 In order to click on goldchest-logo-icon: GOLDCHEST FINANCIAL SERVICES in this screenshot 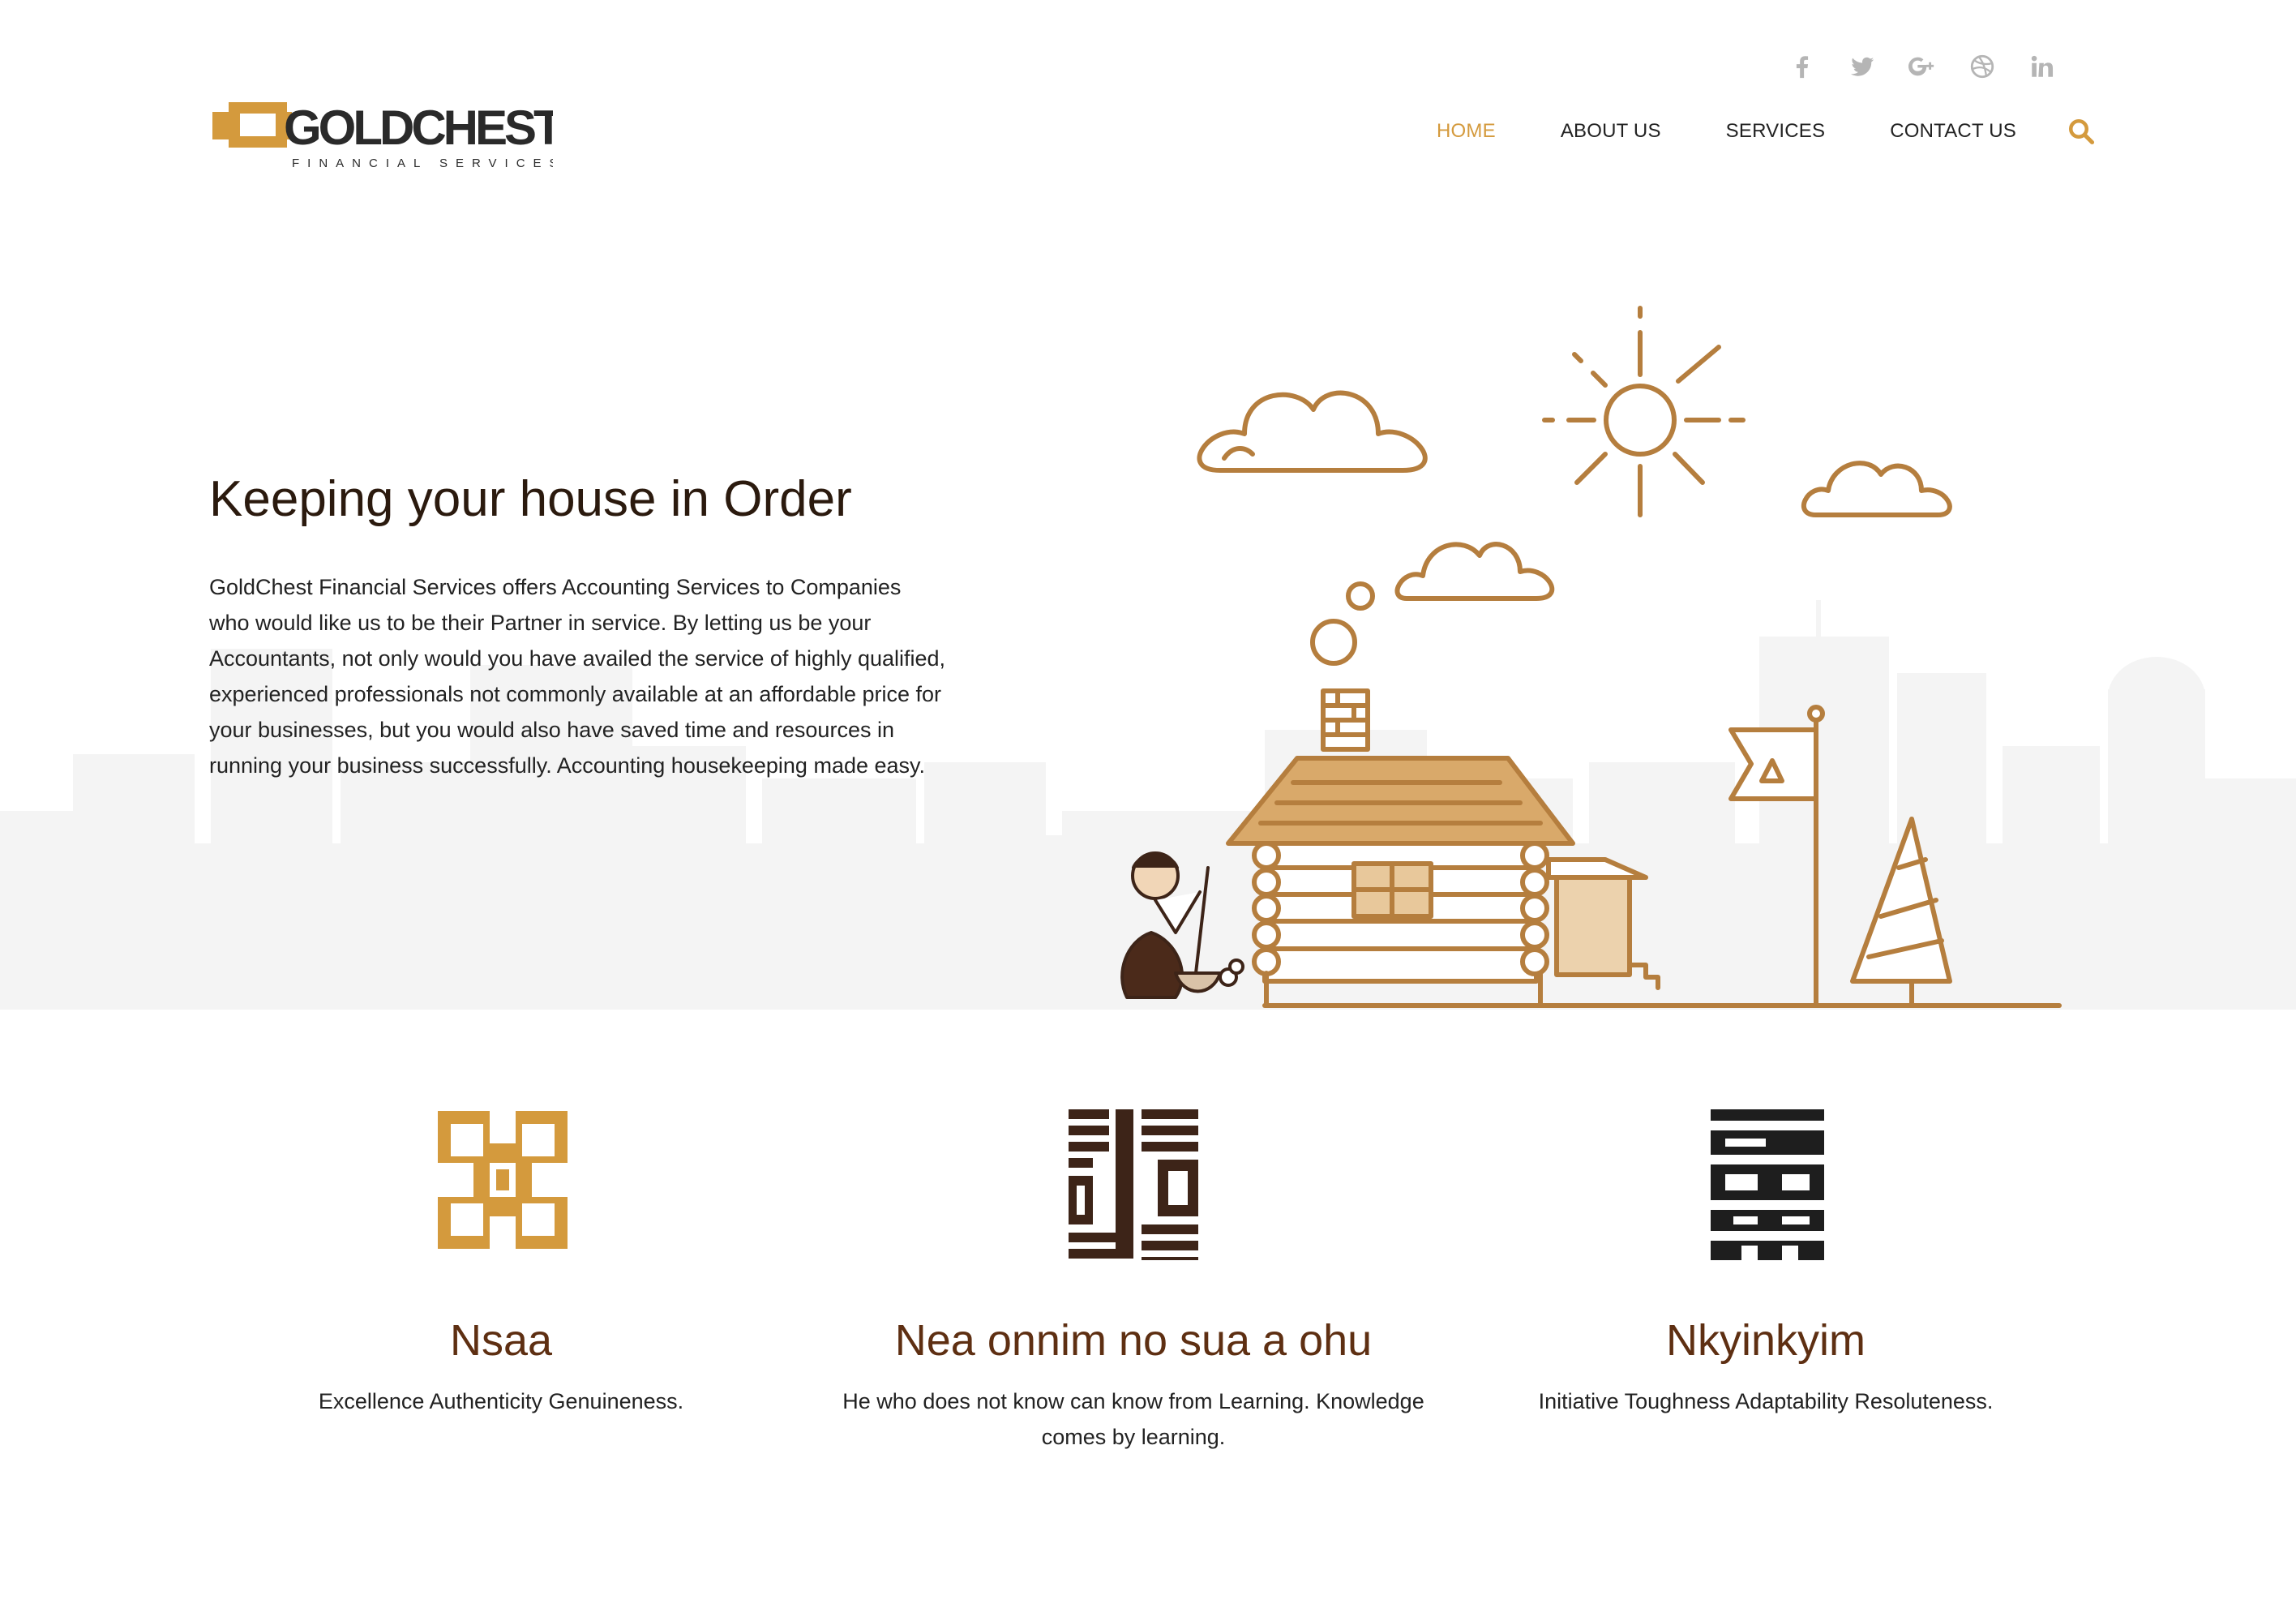, I will do `click(389, 135)`.